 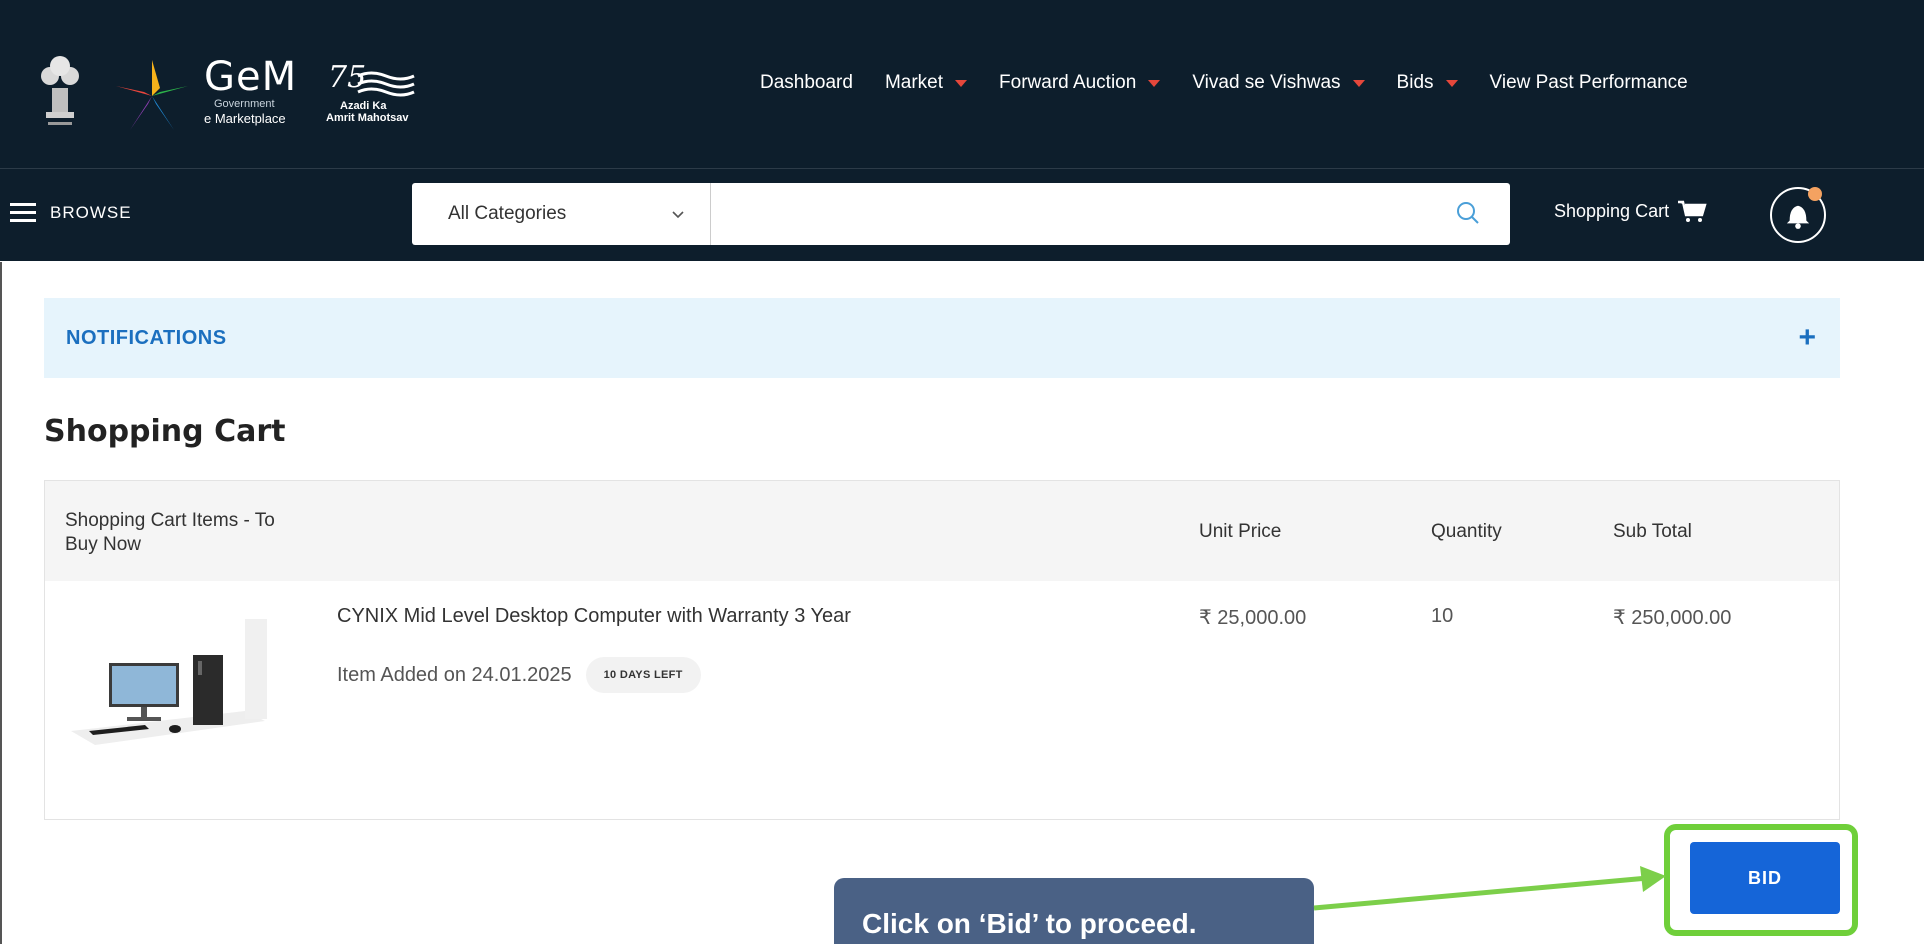 What do you see at coordinates (146, 337) in the screenshot?
I see `notifications-title: NOTIFICATIONS` at bounding box center [146, 337].